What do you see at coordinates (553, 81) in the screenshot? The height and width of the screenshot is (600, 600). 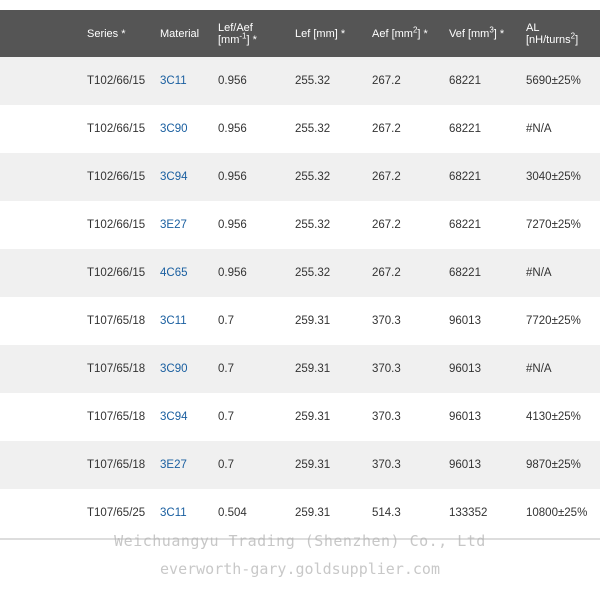 I see `cell-al: 5690±25%` at bounding box center [553, 81].